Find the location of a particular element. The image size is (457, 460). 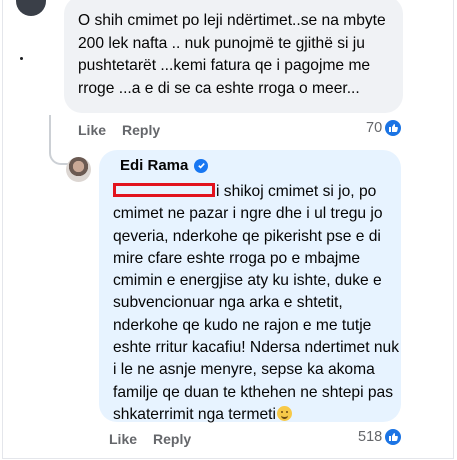

reply-thread-connector is located at coordinates (60, 140).